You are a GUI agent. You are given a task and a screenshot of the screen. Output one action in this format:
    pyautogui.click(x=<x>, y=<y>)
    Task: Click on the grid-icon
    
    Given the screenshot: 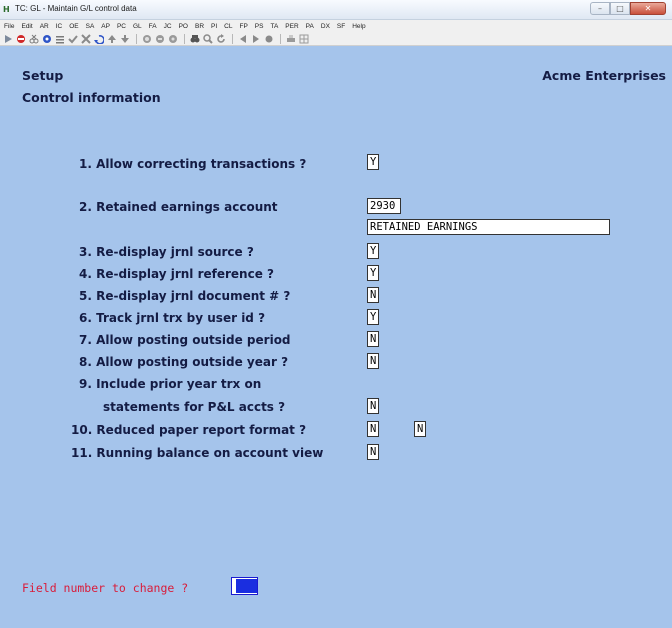 What is the action you would take?
    pyautogui.click(x=304, y=39)
    